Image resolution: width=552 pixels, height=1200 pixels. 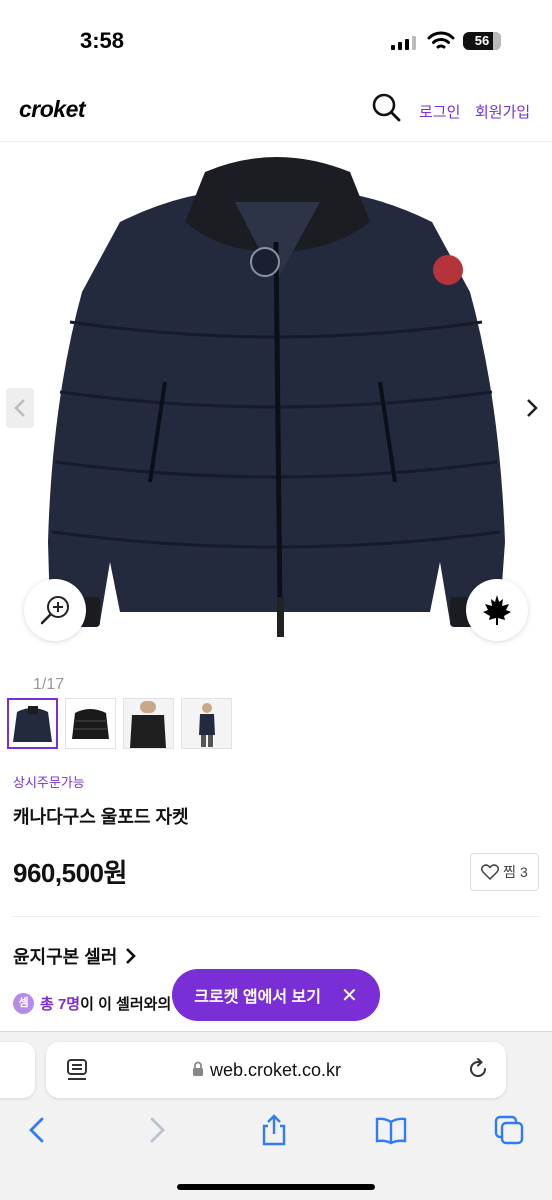 I want to click on forward-icon, so click(x=156, y=1130).